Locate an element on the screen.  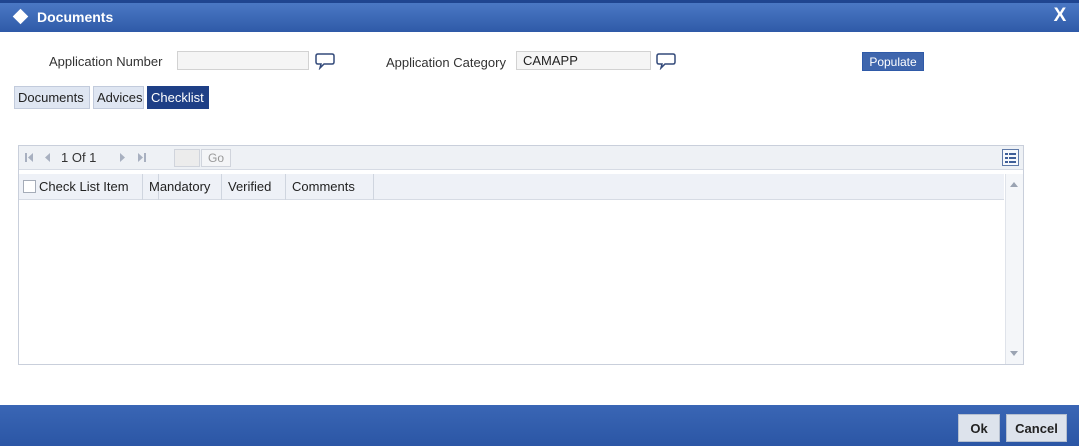
last-page-icon is located at coordinates (142, 157).